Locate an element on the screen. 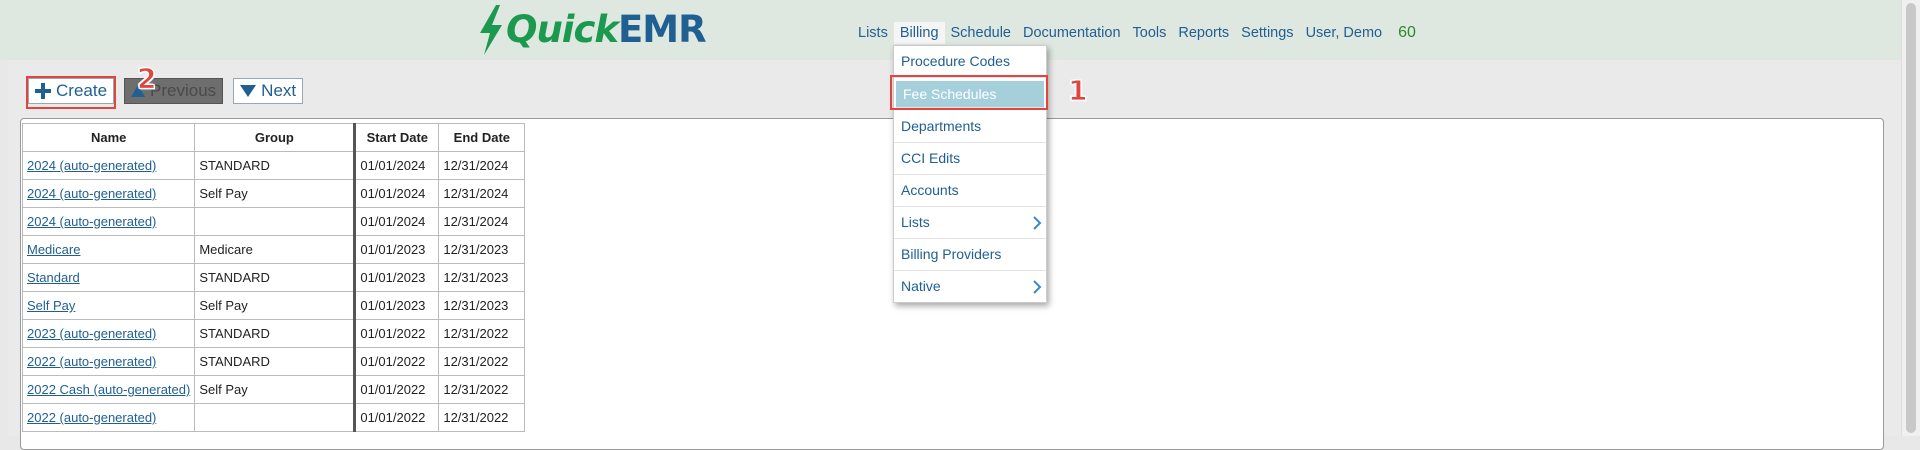  menu-item-fee-schedules: Fee Schedules is located at coordinates (970, 94).